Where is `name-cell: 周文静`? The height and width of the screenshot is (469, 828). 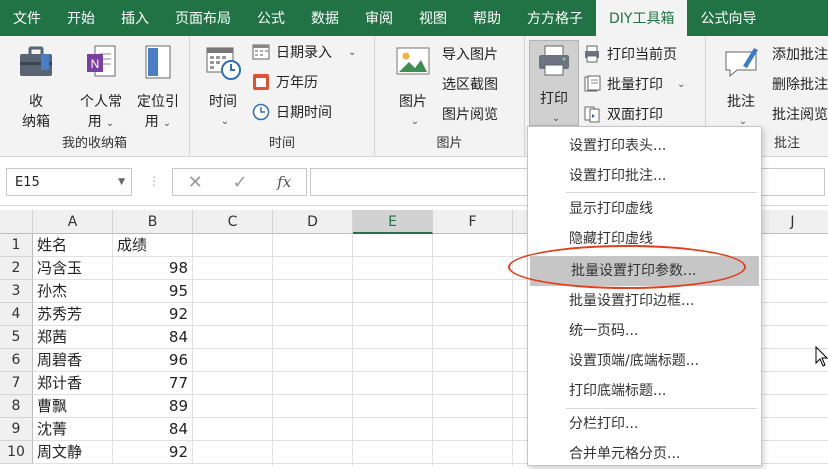
name-cell: 周文静 is located at coordinates (73, 452).